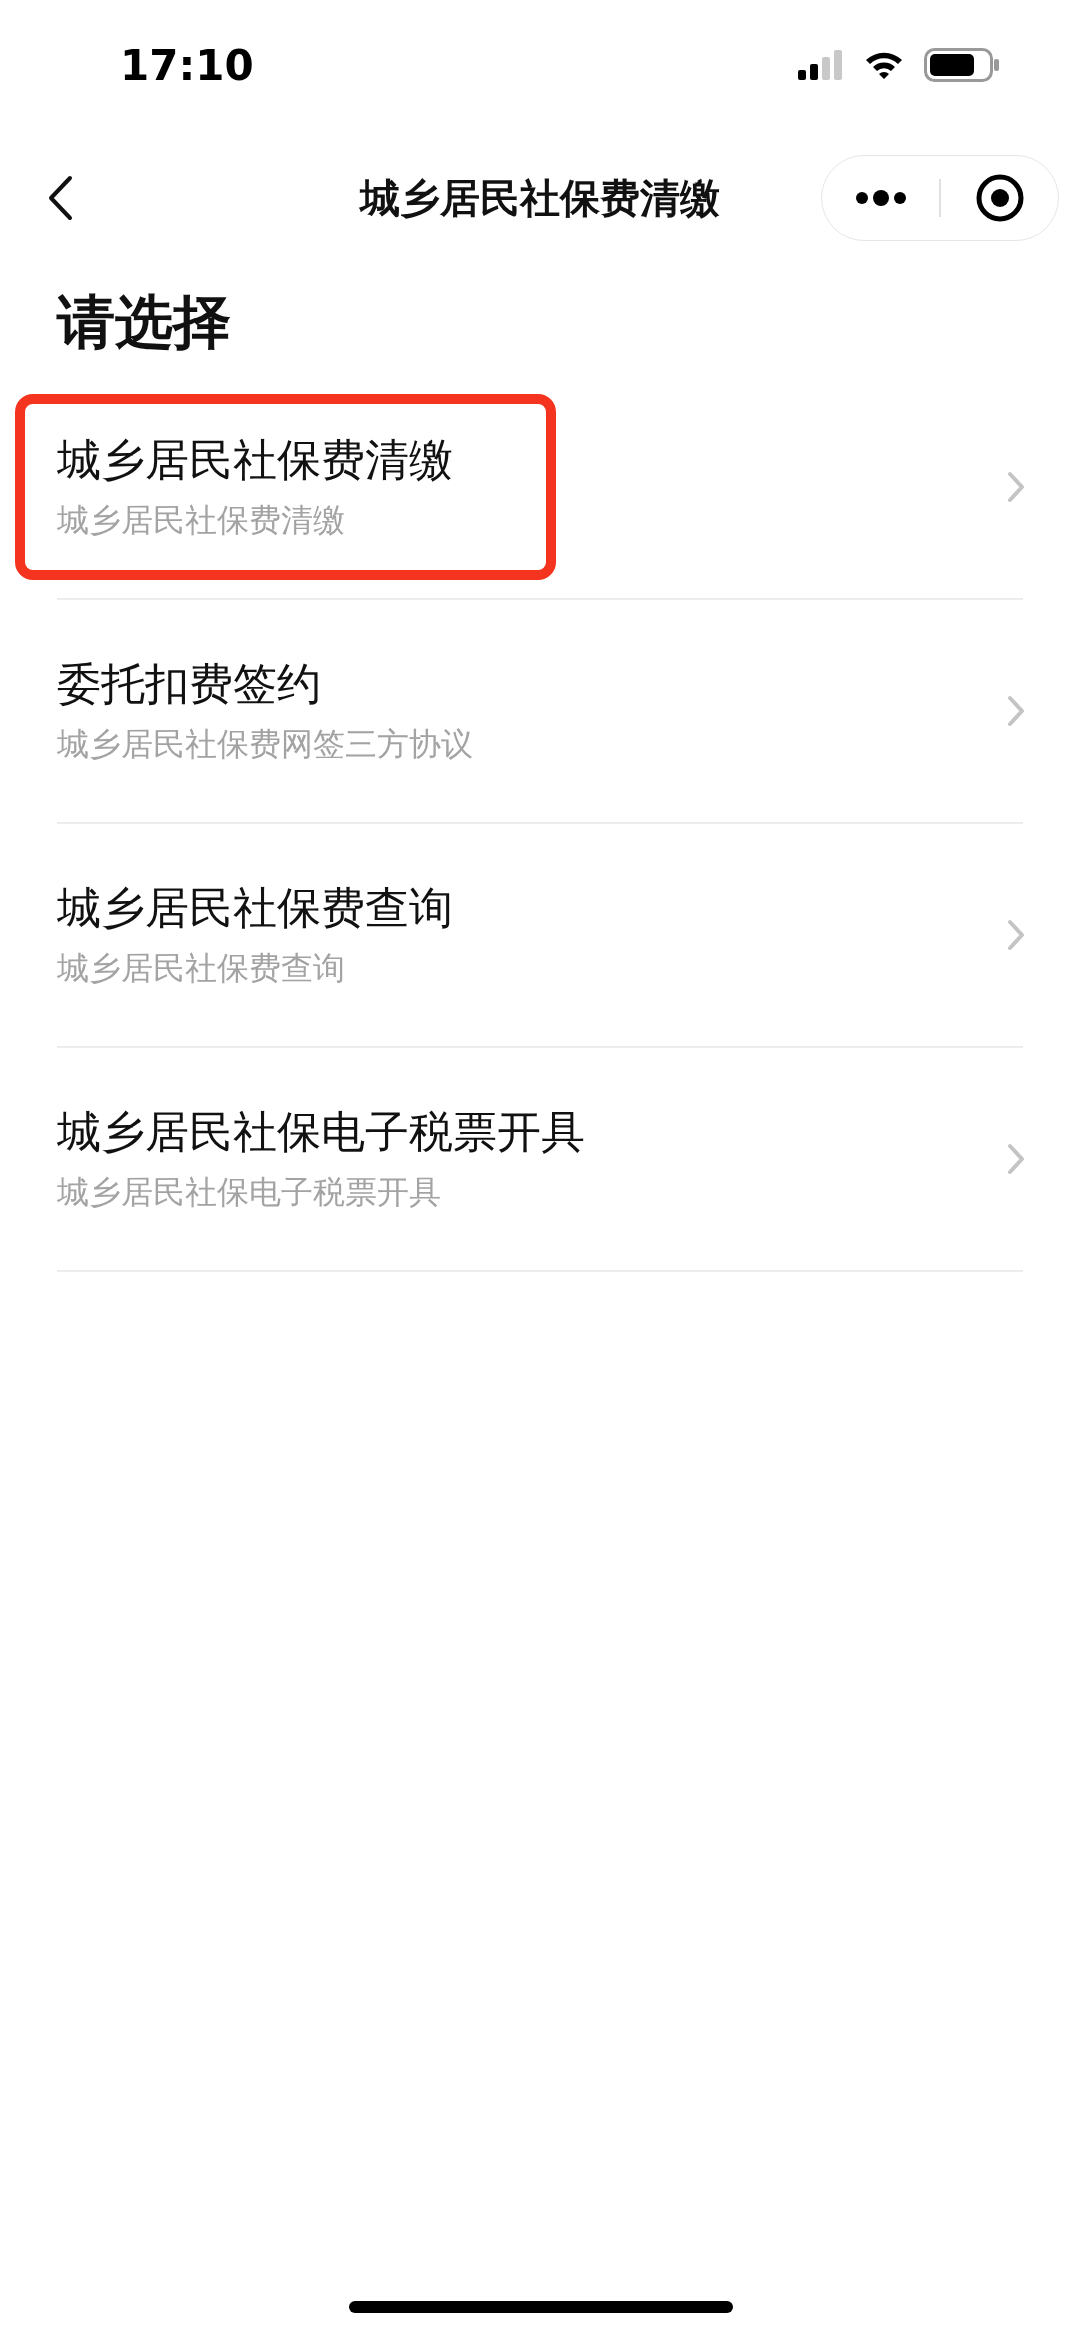 The height and width of the screenshot is (2337, 1080). I want to click on item-subtitle: 城乡居民社保费清缴, so click(201, 520).